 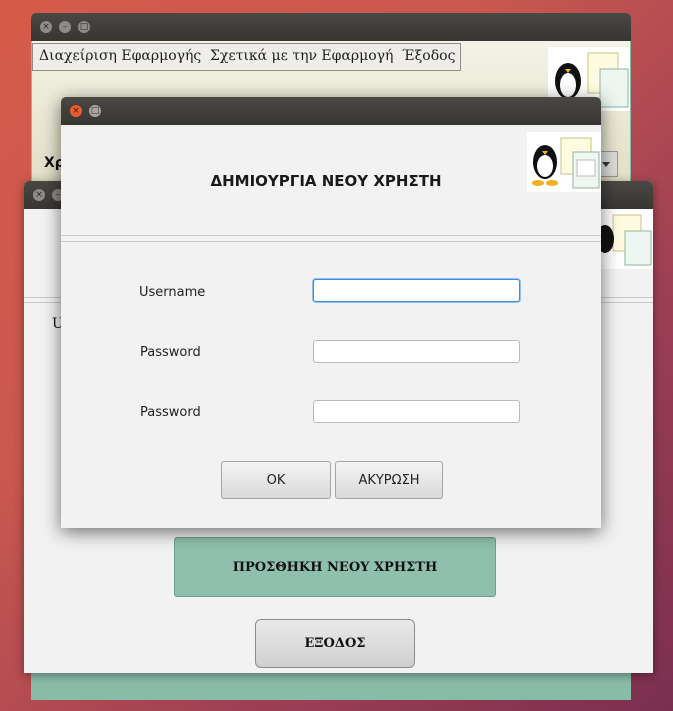 I want to click on menu-app-management: Διαχείριση Εφαρμογής, so click(x=120, y=56).